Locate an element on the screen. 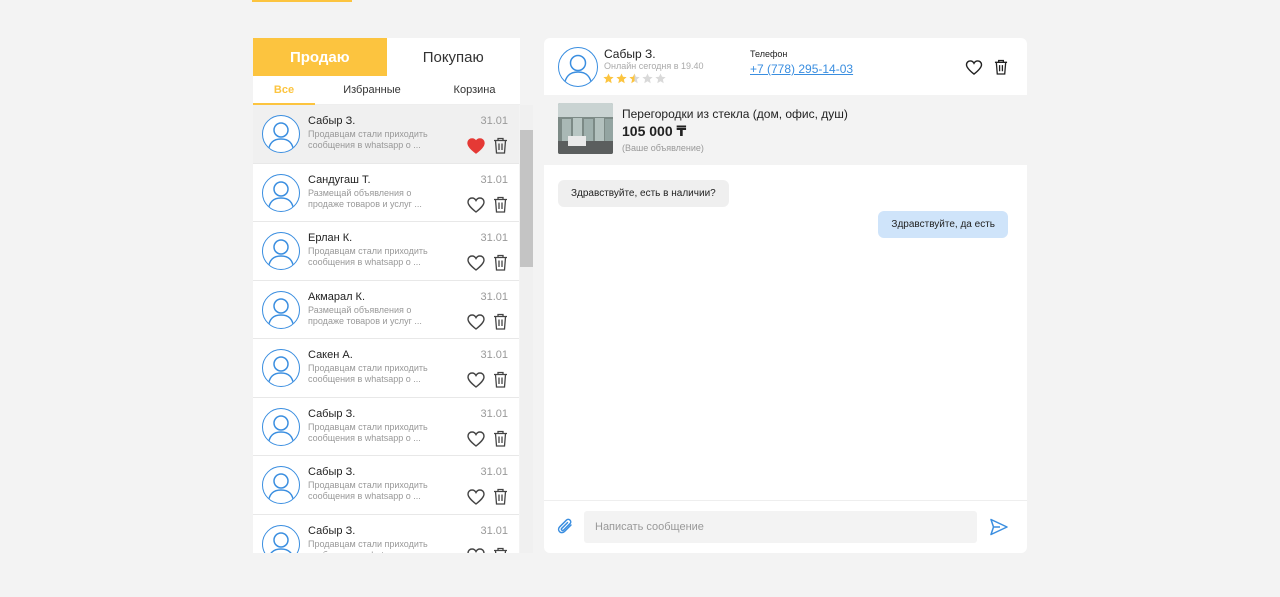 The height and width of the screenshot is (597, 1280). chat-list-scrollbar is located at coordinates (526, 329).